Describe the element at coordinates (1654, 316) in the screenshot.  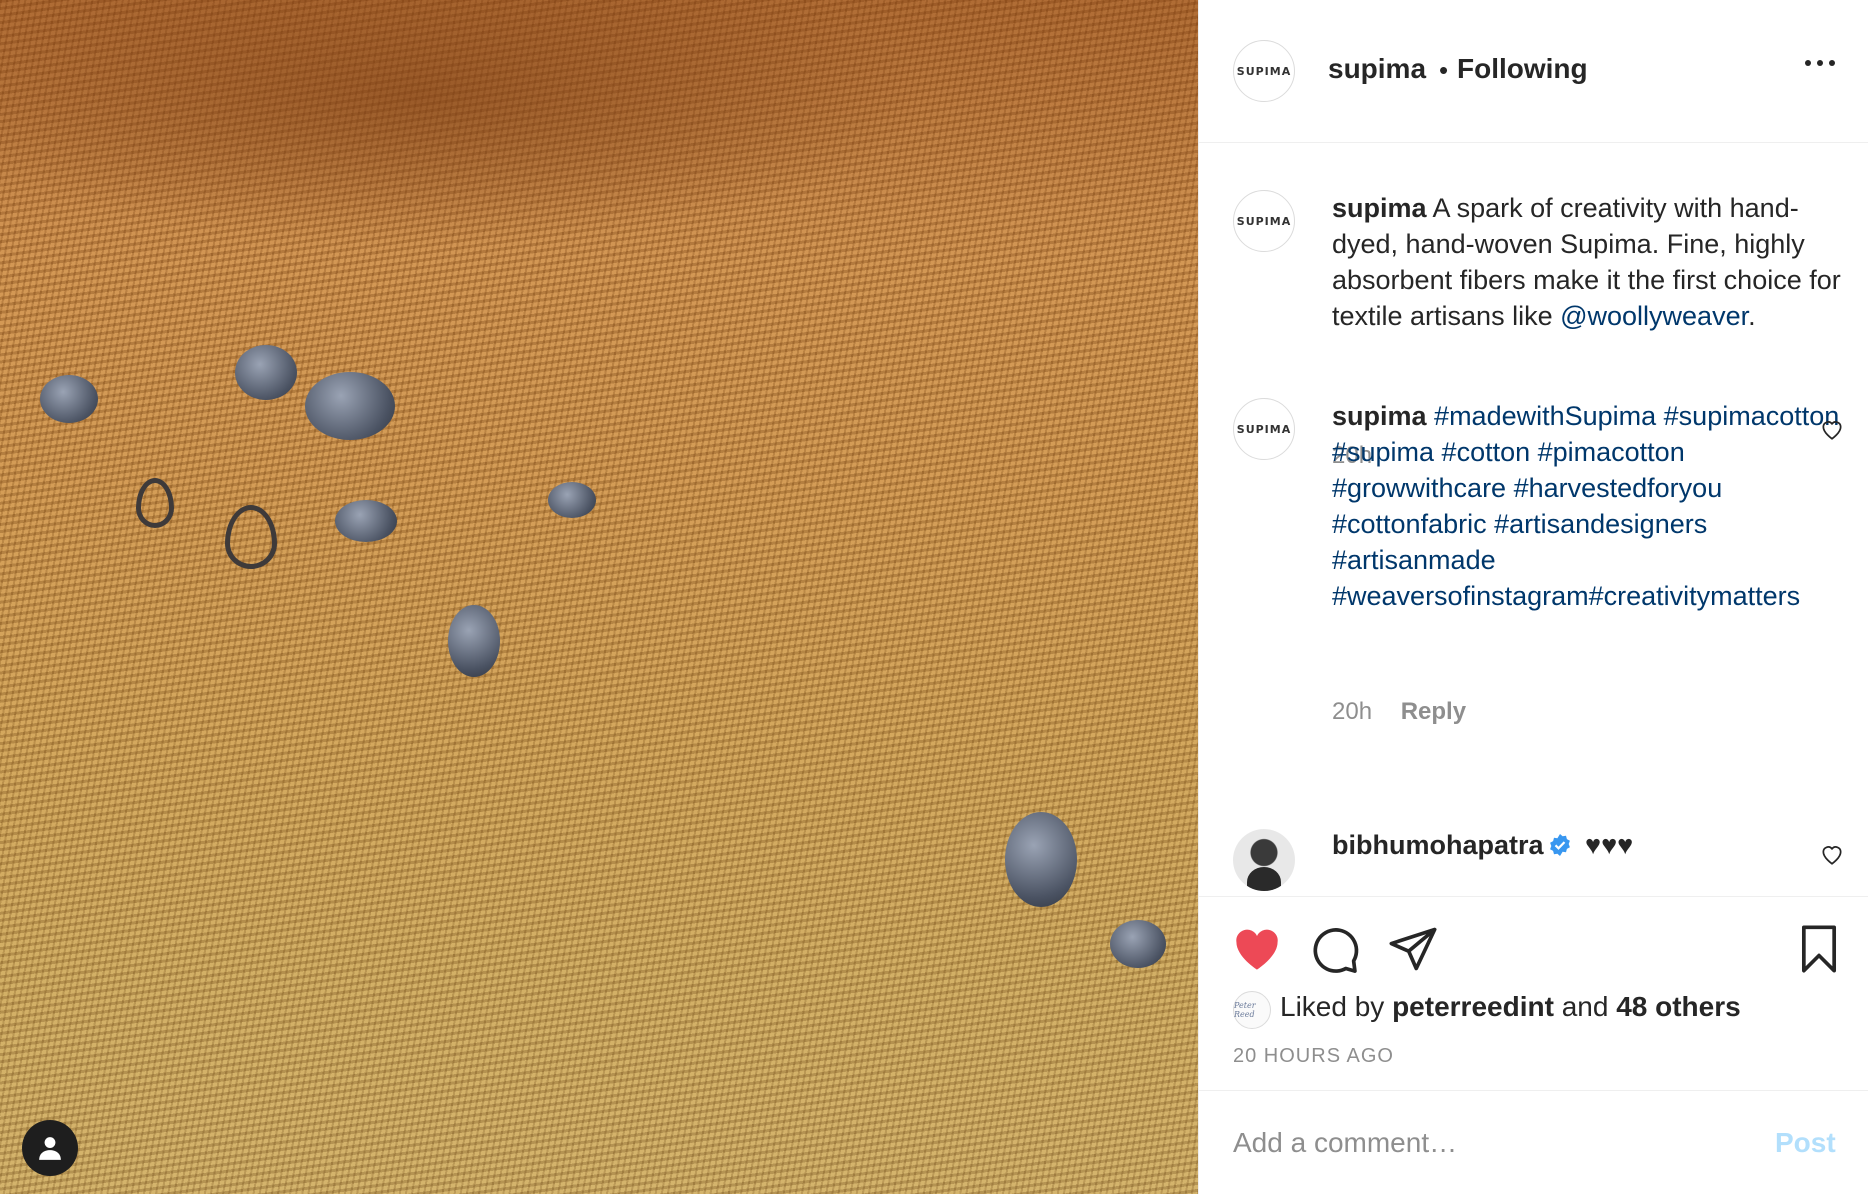
I see `mention-link: @woollyweaver` at that location.